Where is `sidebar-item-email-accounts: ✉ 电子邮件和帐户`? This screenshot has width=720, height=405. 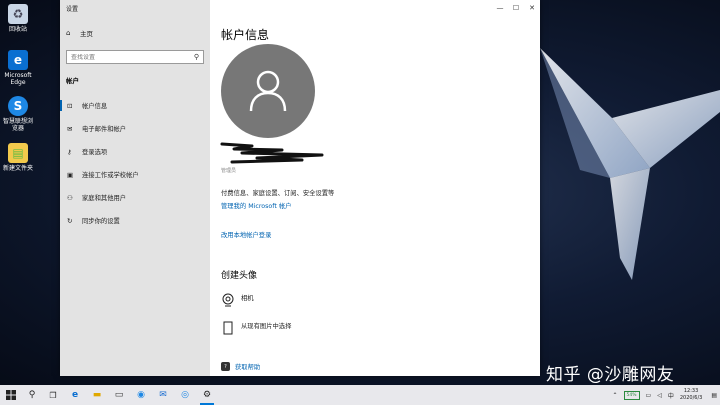 sidebar-item-email-accounts: ✉ 电子邮件和帐户 is located at coordinates (135, 128).